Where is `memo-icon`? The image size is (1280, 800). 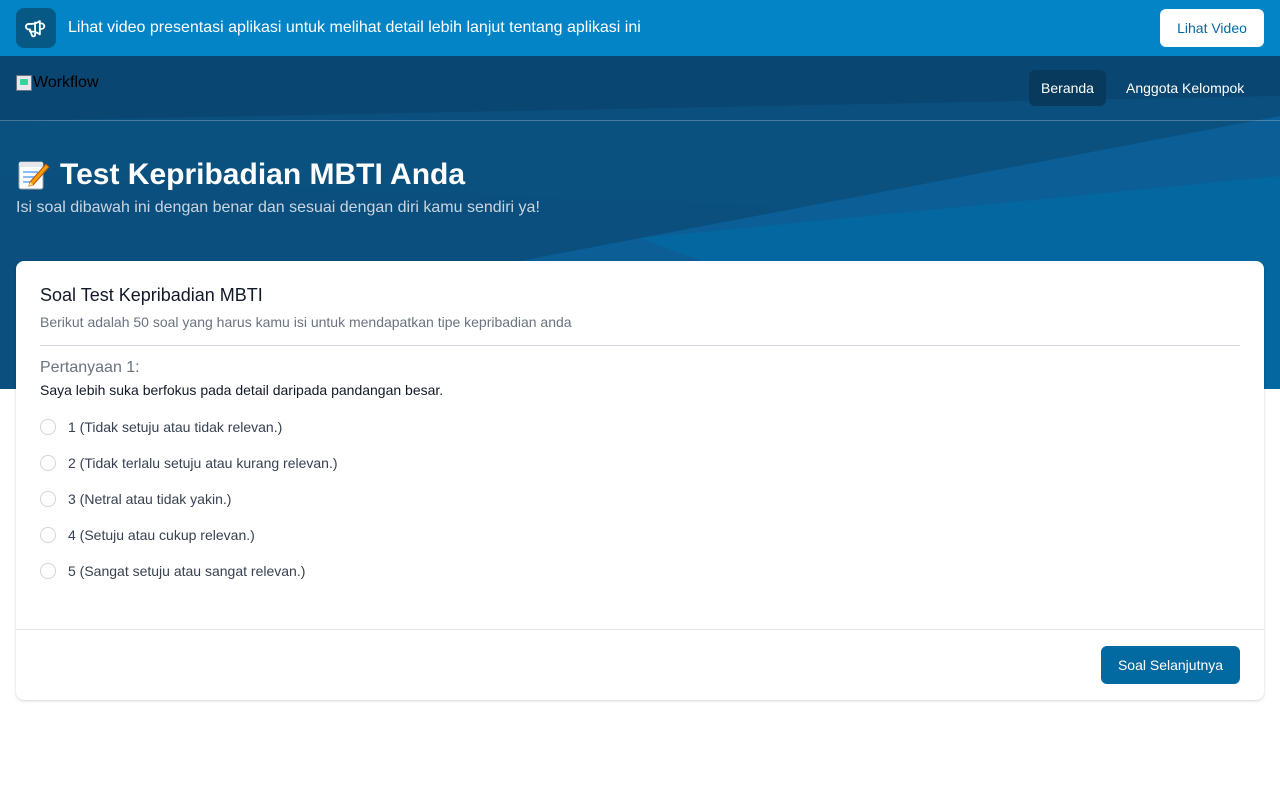 memo-icon is located at coordinates (33, 175).